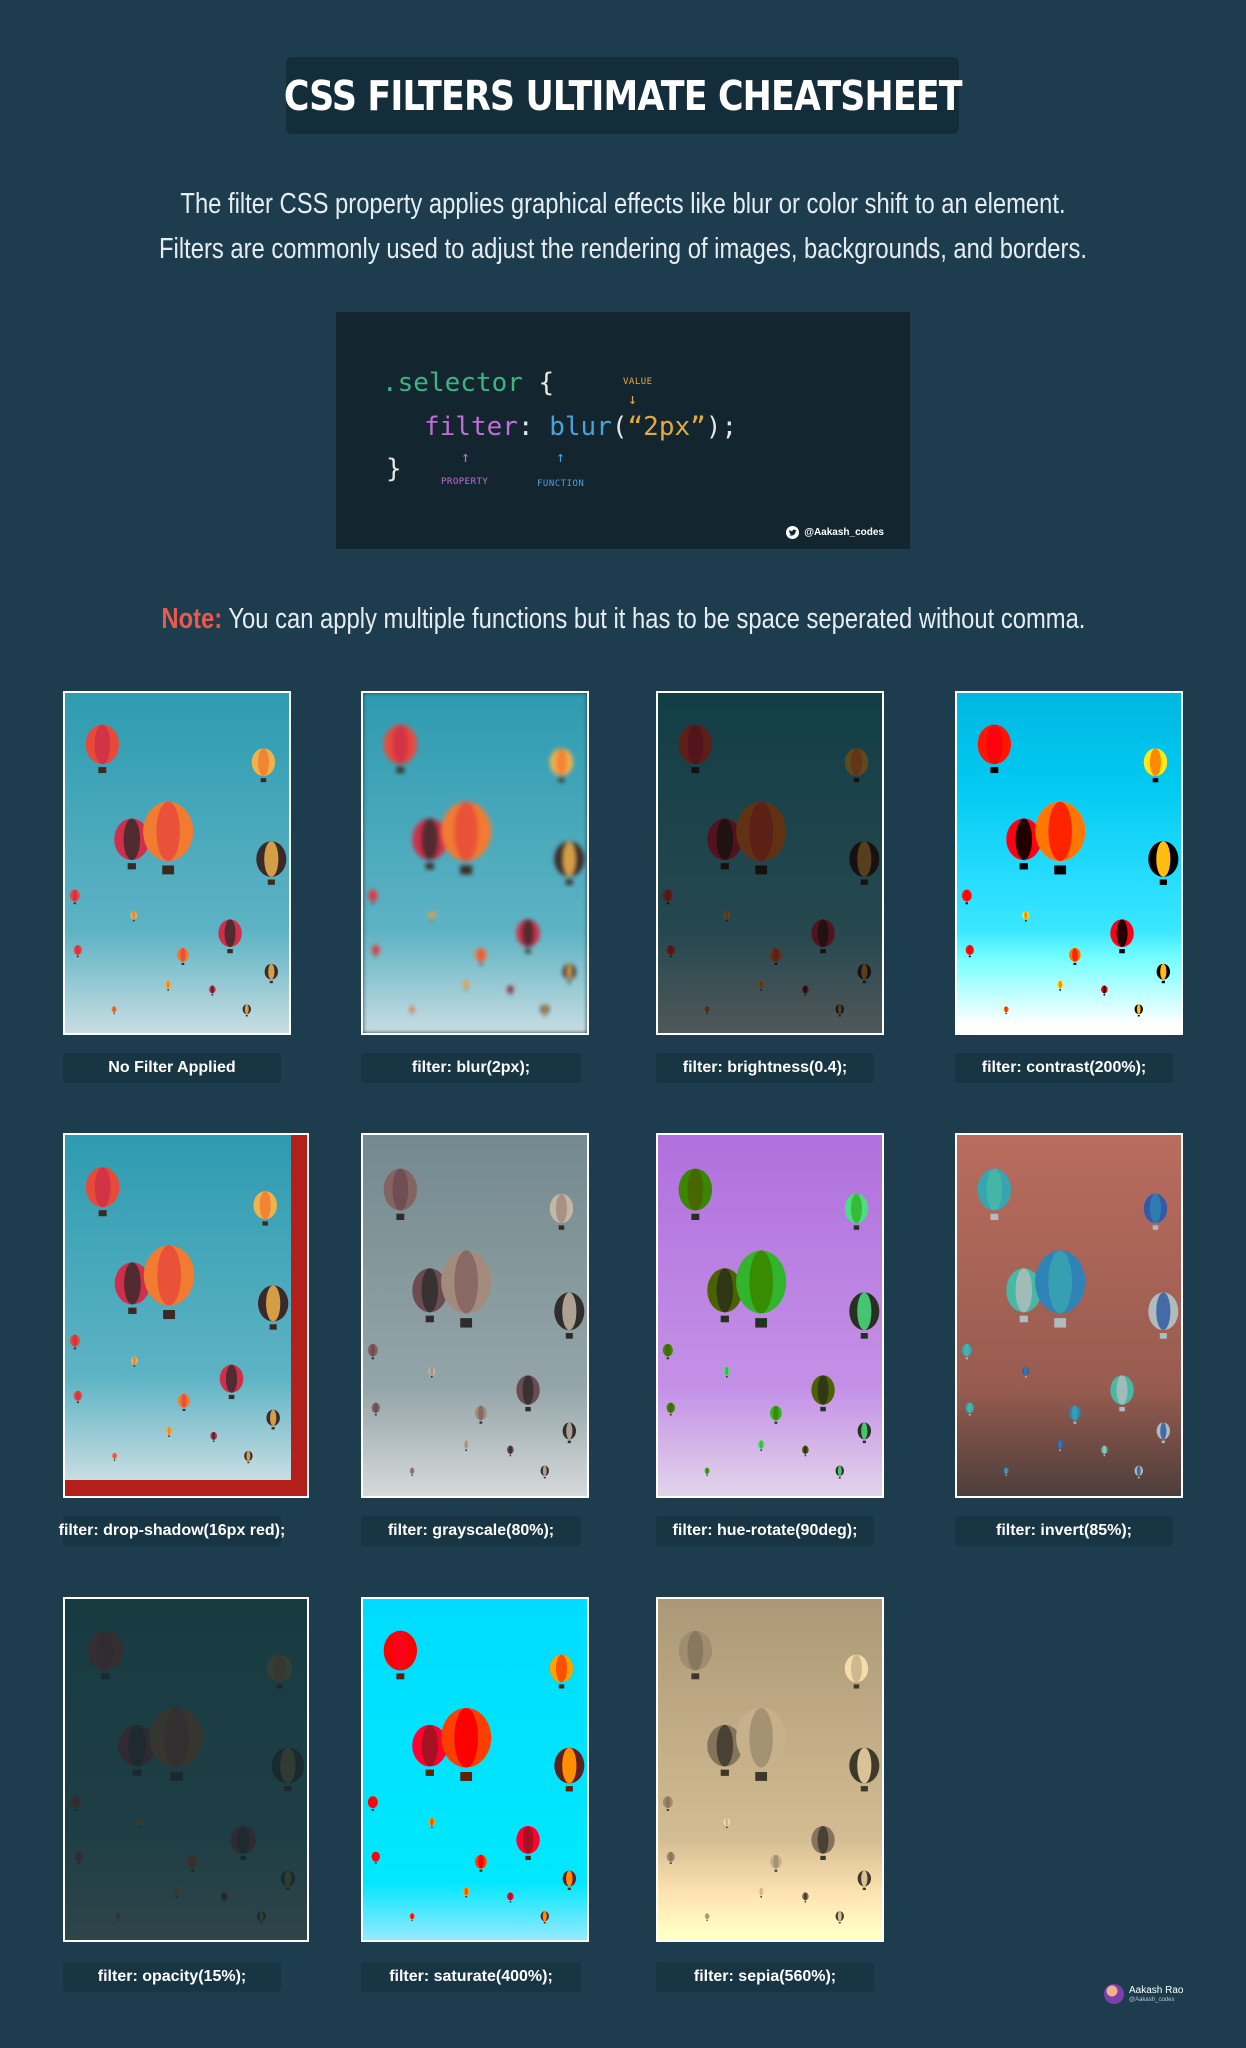 This screenshot has width=1246, height=2048. I want to click on annotation-property: PROPERTY, so click(465, 482).